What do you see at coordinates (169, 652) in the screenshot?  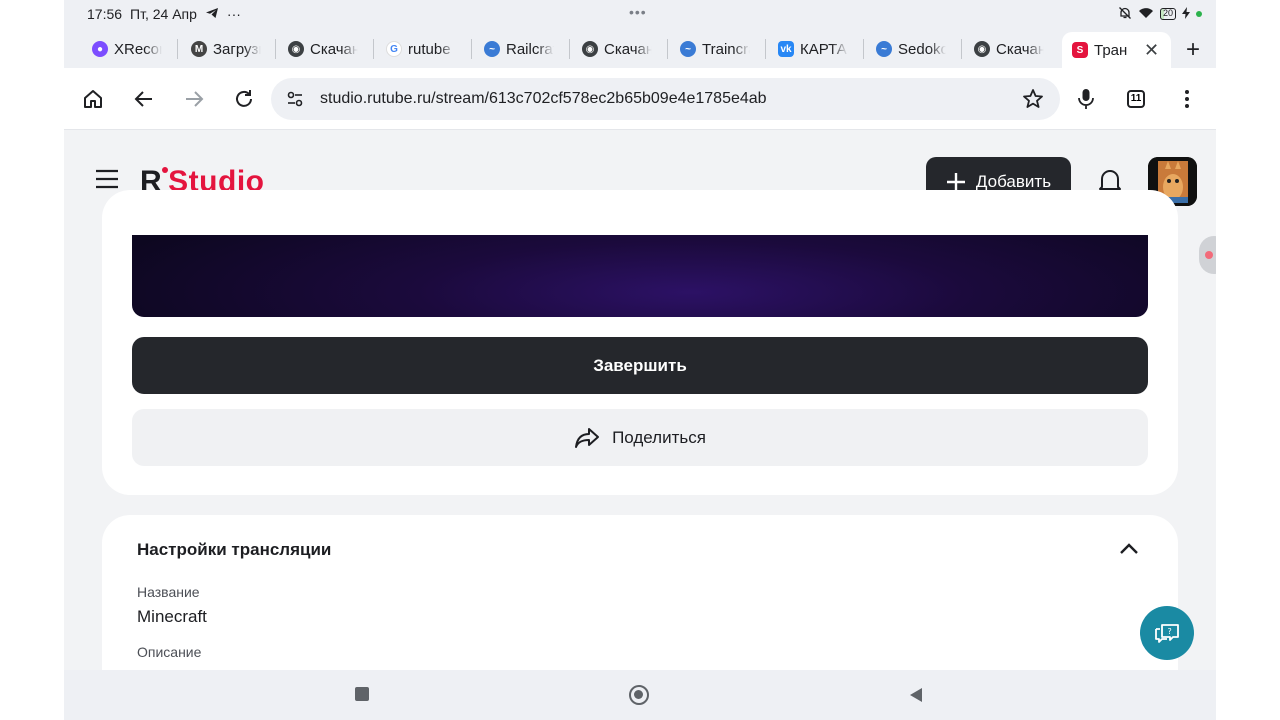 I see `description-label: Описание` at bounding box center [169, 652].